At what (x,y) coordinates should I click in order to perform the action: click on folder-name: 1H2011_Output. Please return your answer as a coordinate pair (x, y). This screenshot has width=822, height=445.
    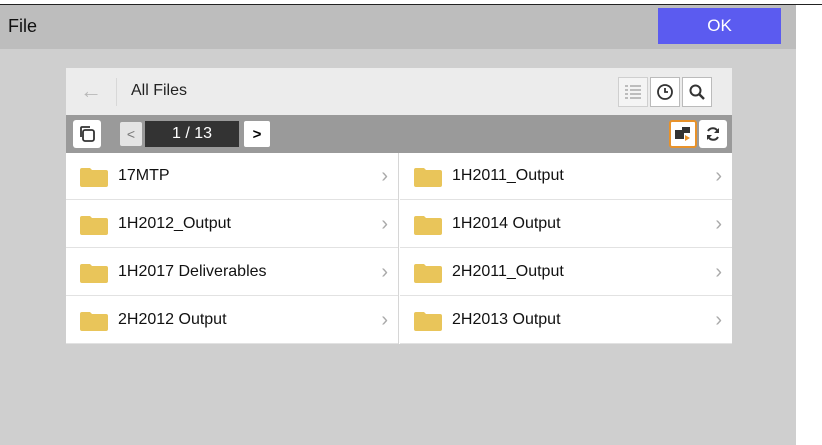
    Looking at the image, I should click on (508, 175).